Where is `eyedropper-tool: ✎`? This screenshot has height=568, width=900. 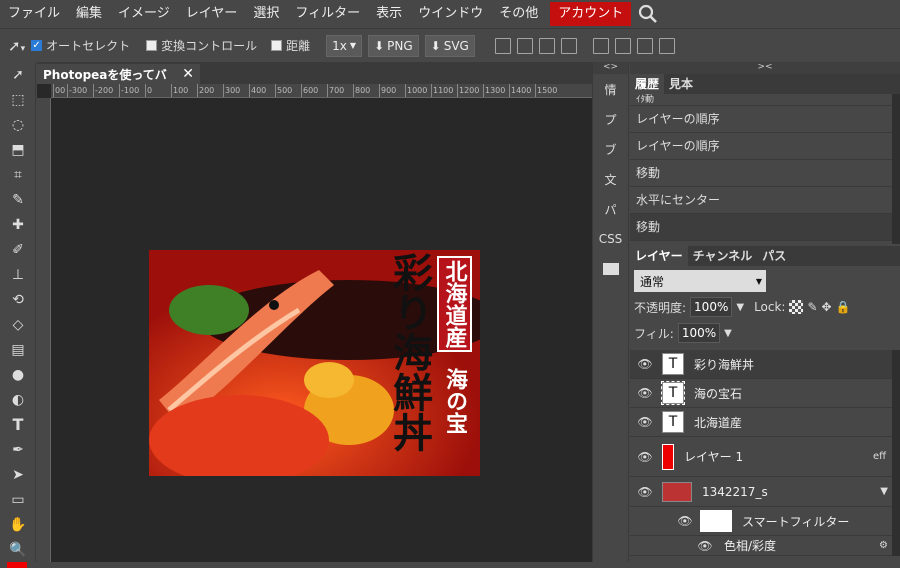 eyedropper-tool: ✎ is located at coordinates (18, 199).